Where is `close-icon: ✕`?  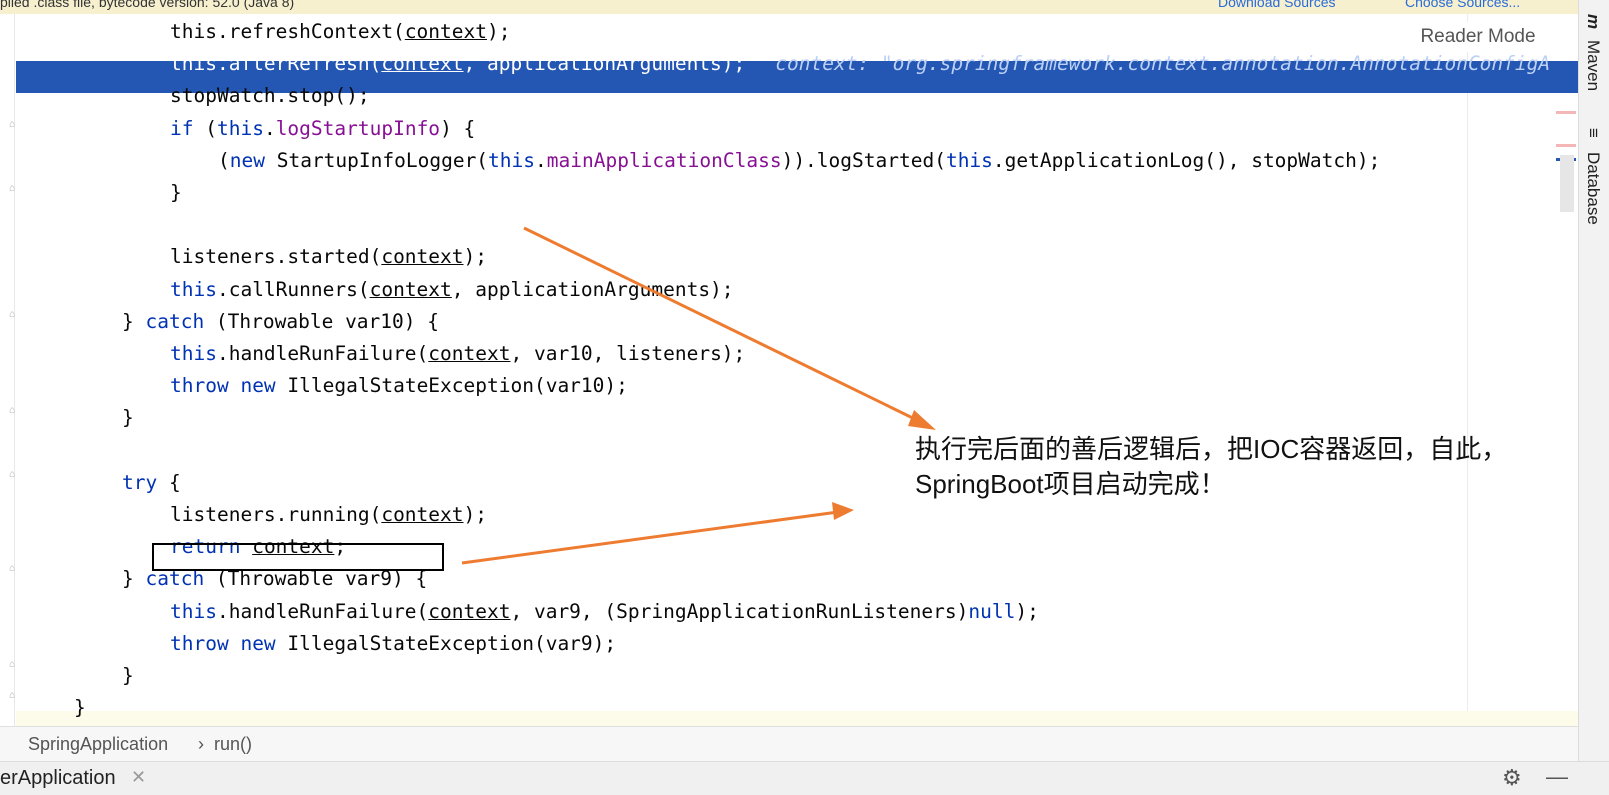 close-icon: ✕ is located at coordinates (138, 777).